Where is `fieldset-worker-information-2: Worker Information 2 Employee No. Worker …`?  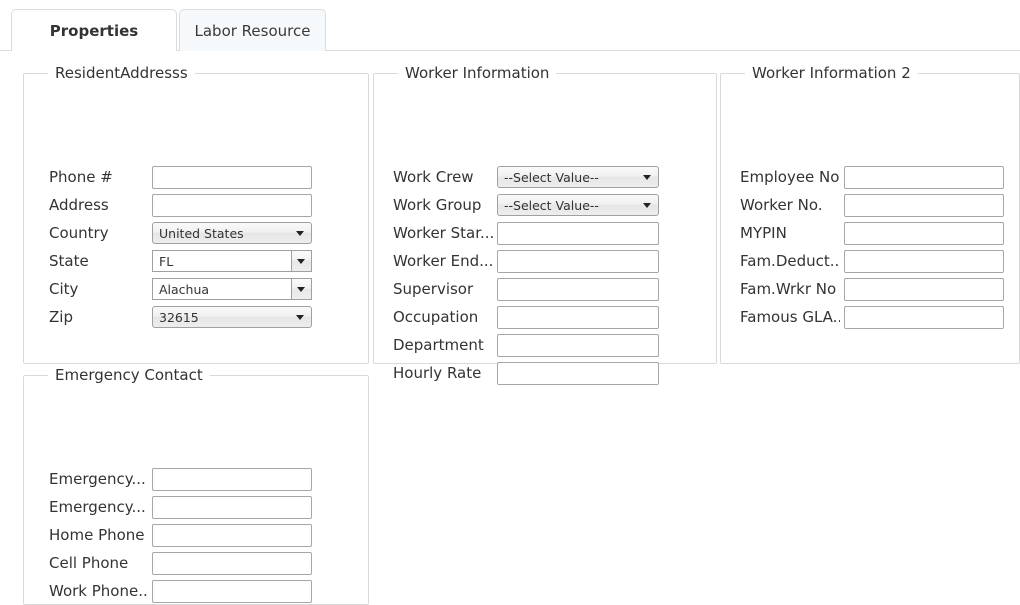 fieldset-worker-information-2: Worker Information 2 Employee No. Worker … is located at coordinates (870, 214).